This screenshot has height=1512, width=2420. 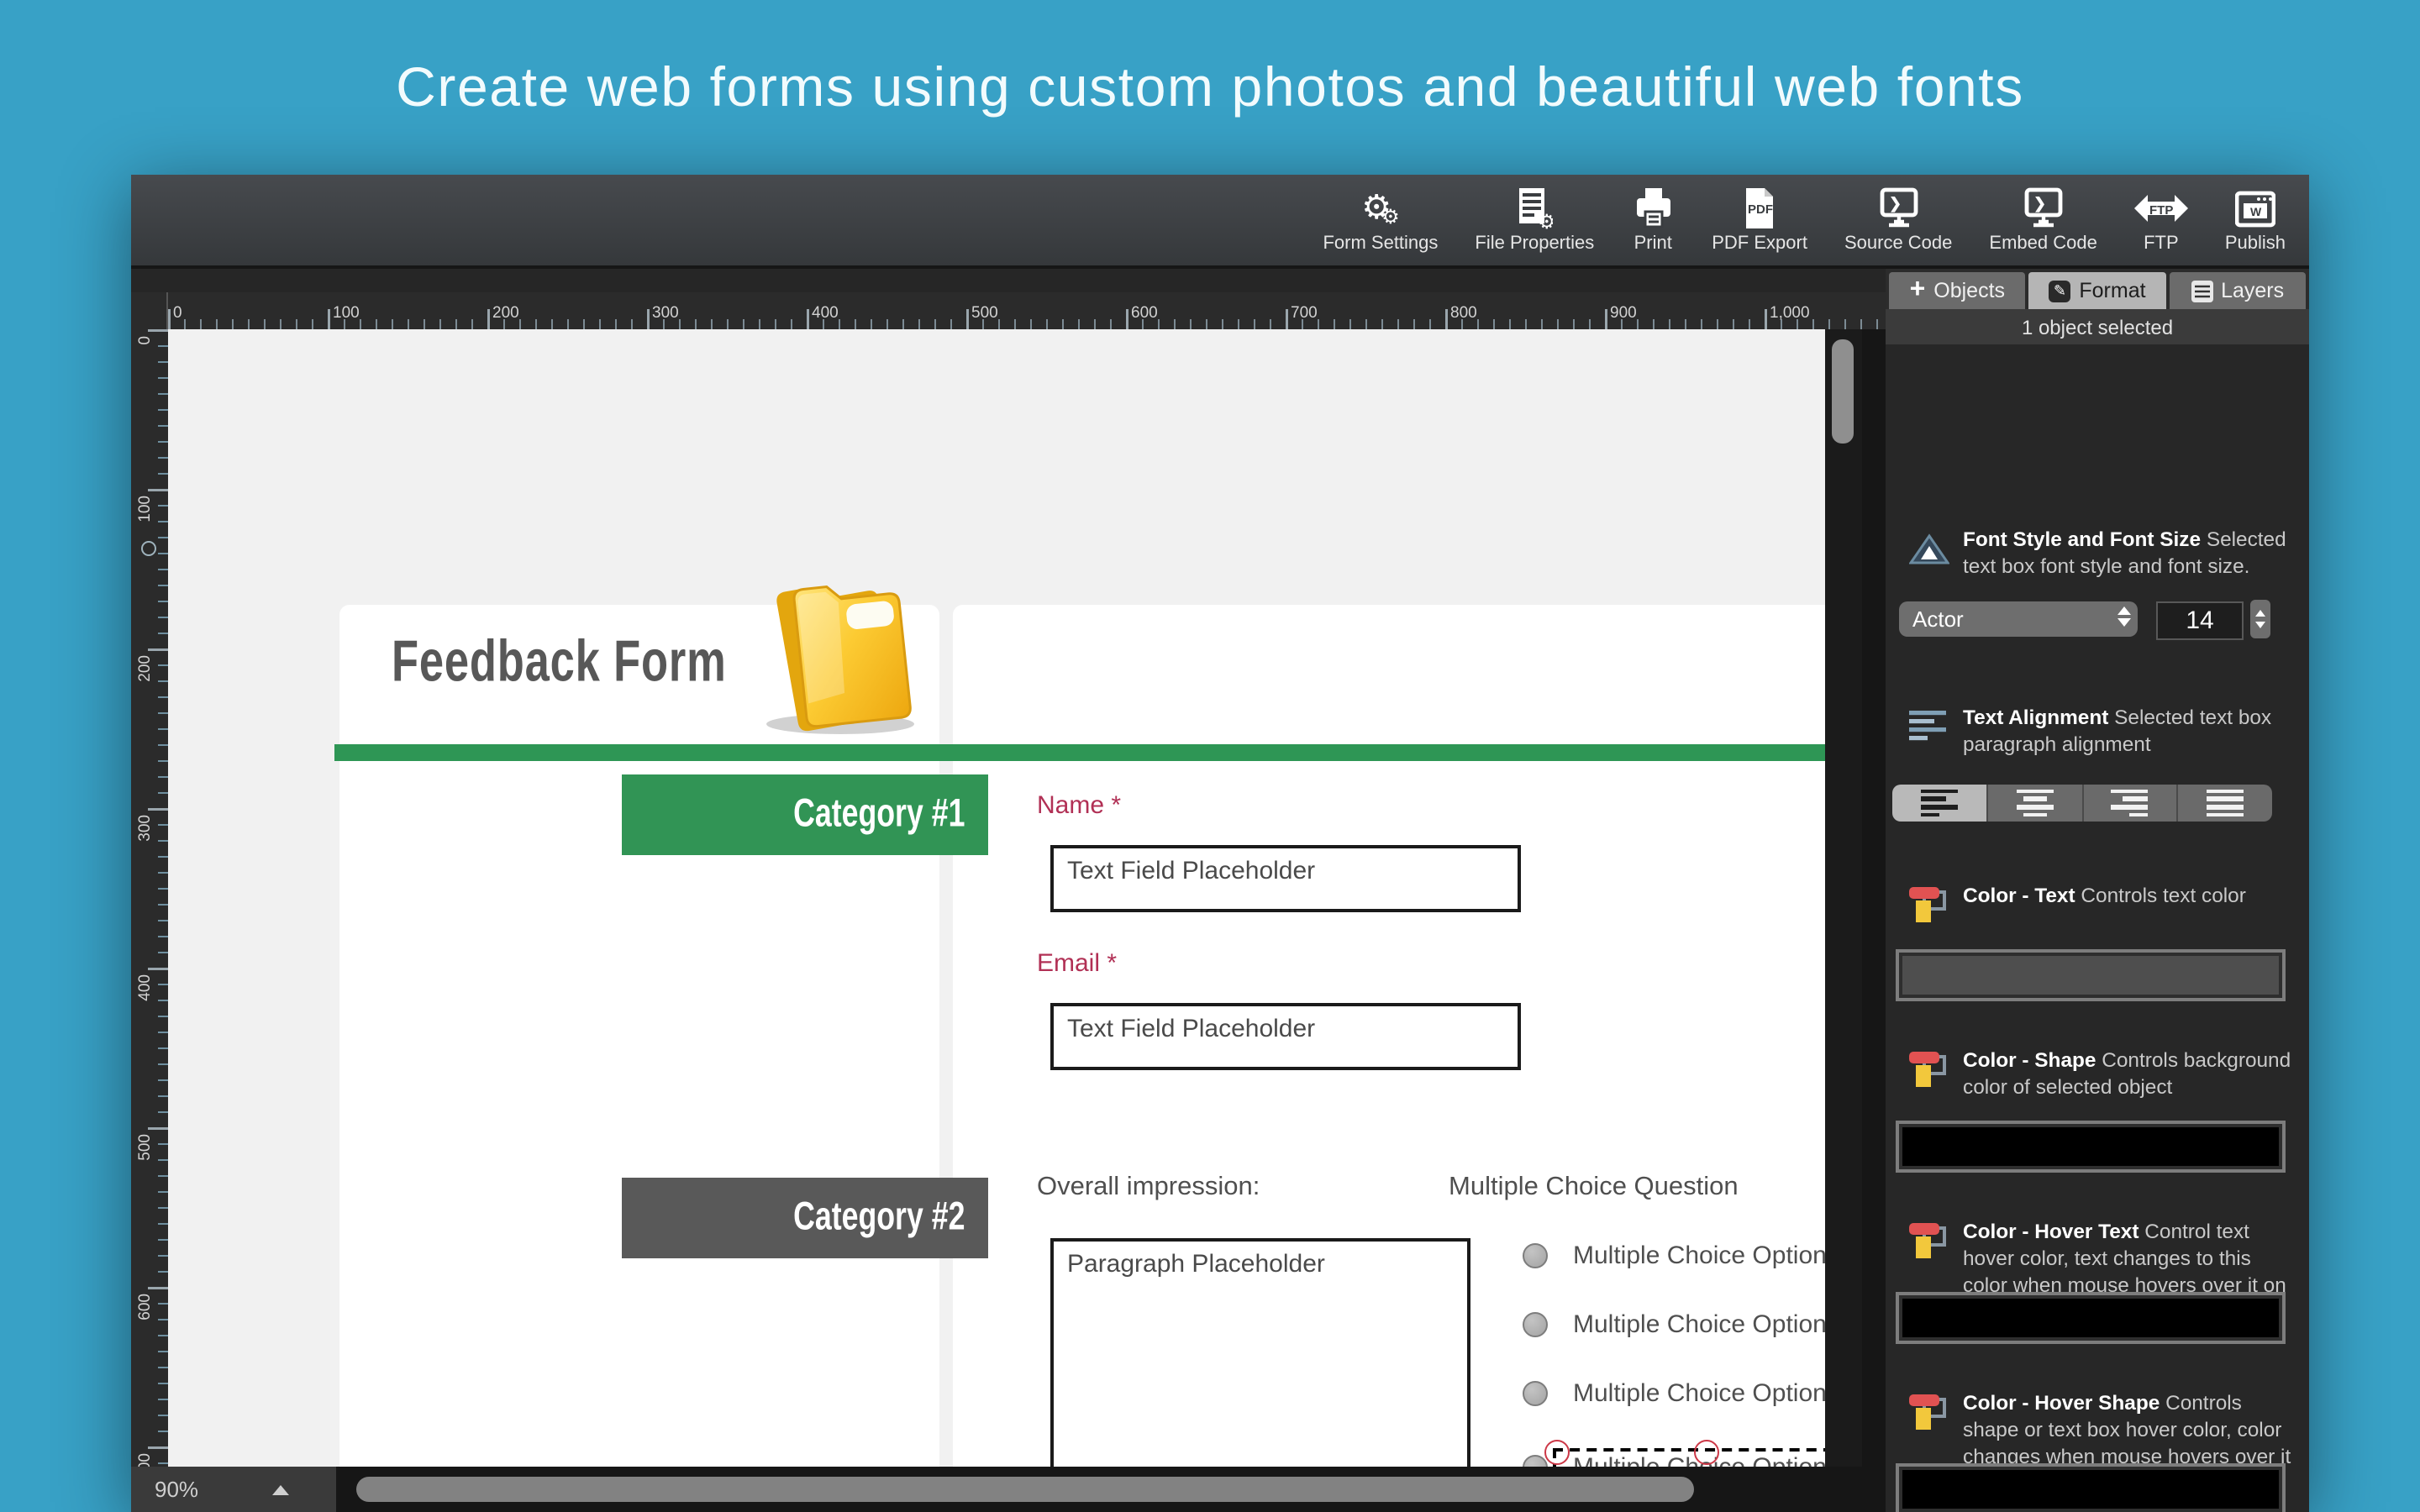 I want to click on alignment-segmented-control, so click(x=2082, y=803).